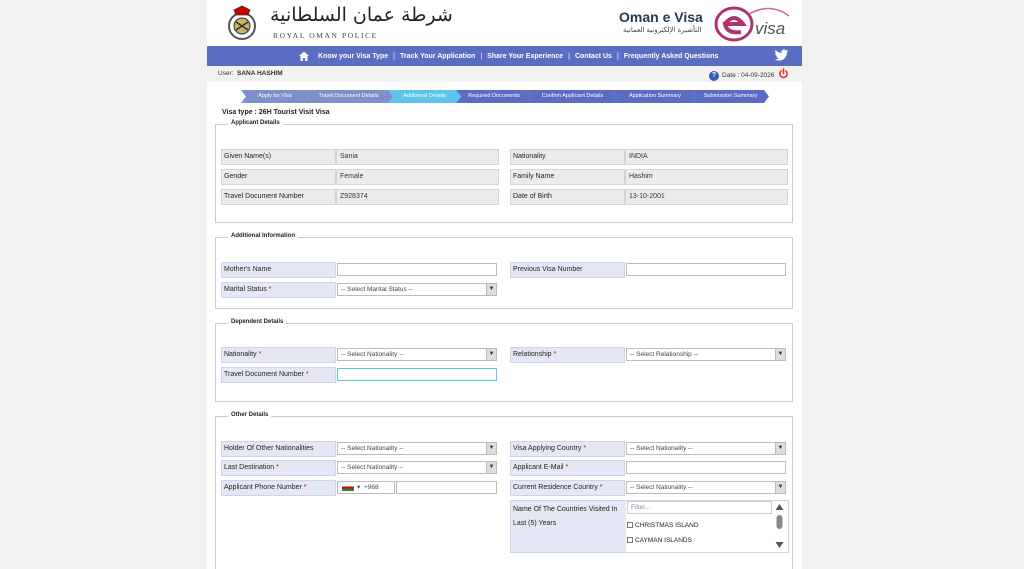 This screenshot has width=1024, height=569. What do you see at coordinates (706, 487) in the screenshot?
I see `current-residence-country-select: -- Select Nationality -- ▼` at bounding box center [706, 487].